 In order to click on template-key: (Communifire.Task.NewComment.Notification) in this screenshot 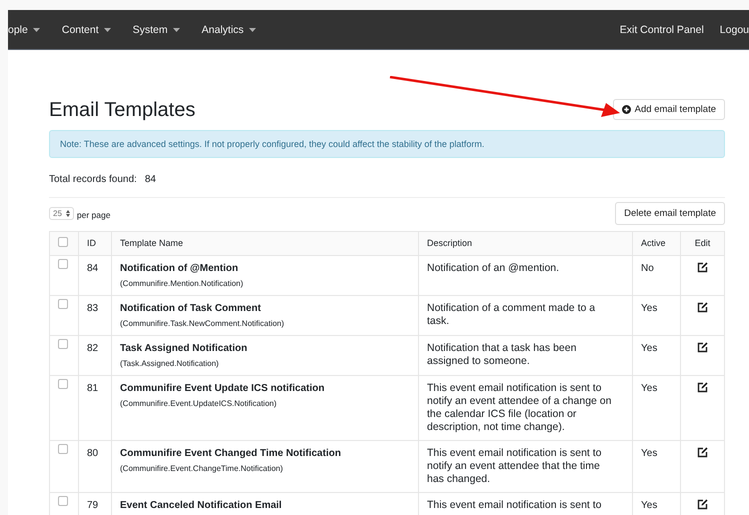, I will do `click(265, 323)`.